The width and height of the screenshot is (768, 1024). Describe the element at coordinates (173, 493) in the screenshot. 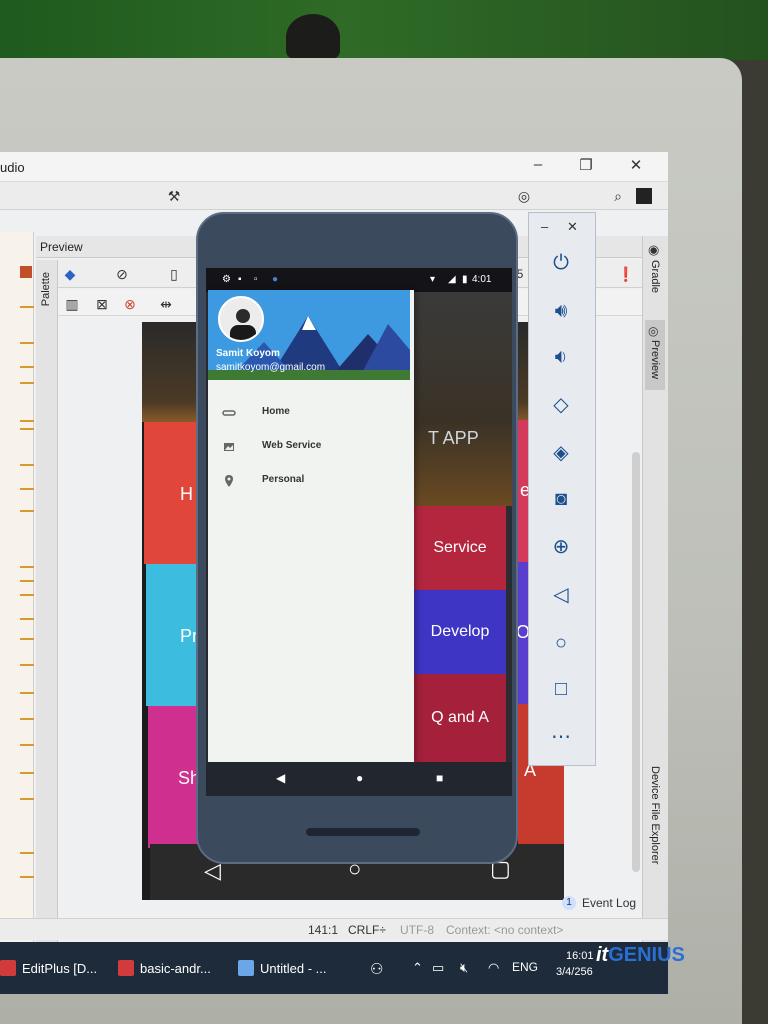

I see `design-tile: H` at that location.